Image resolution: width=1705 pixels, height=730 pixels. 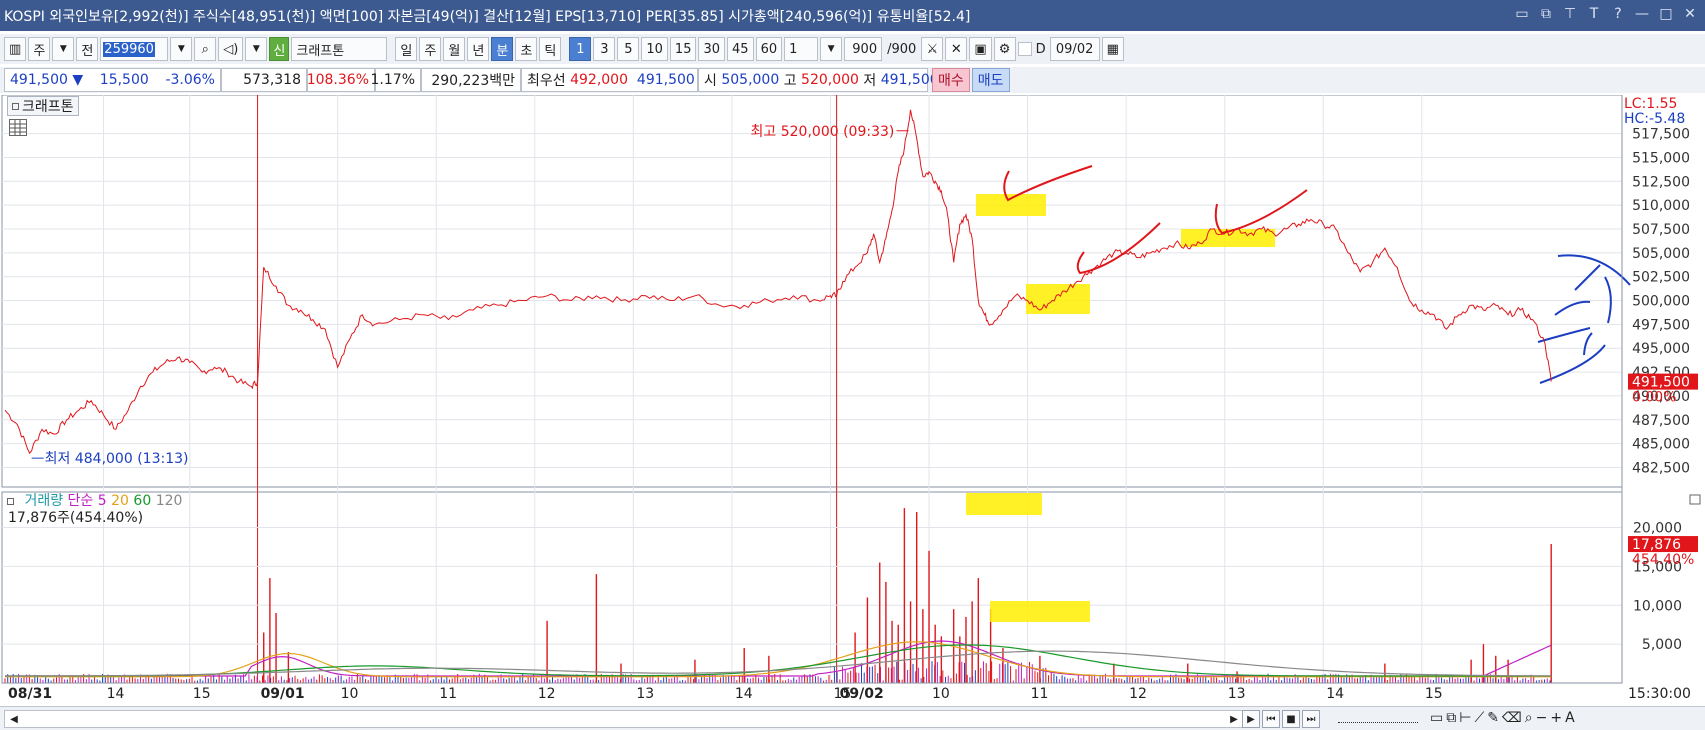 What do you see at coordinates (1546, 14) in the screenshot?
I see `restore-icon: ⧉` at bounding box center [1546, 14].